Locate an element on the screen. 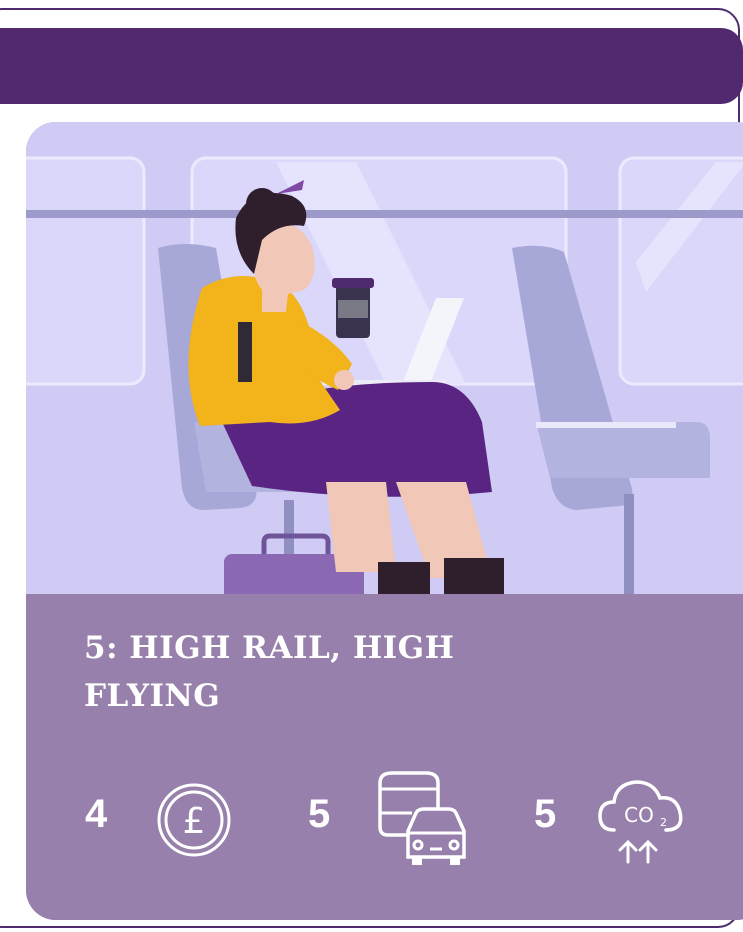 The image size is (743, 932). co2-cloud-icon: CO 2 is located at coordinates (640, 822).